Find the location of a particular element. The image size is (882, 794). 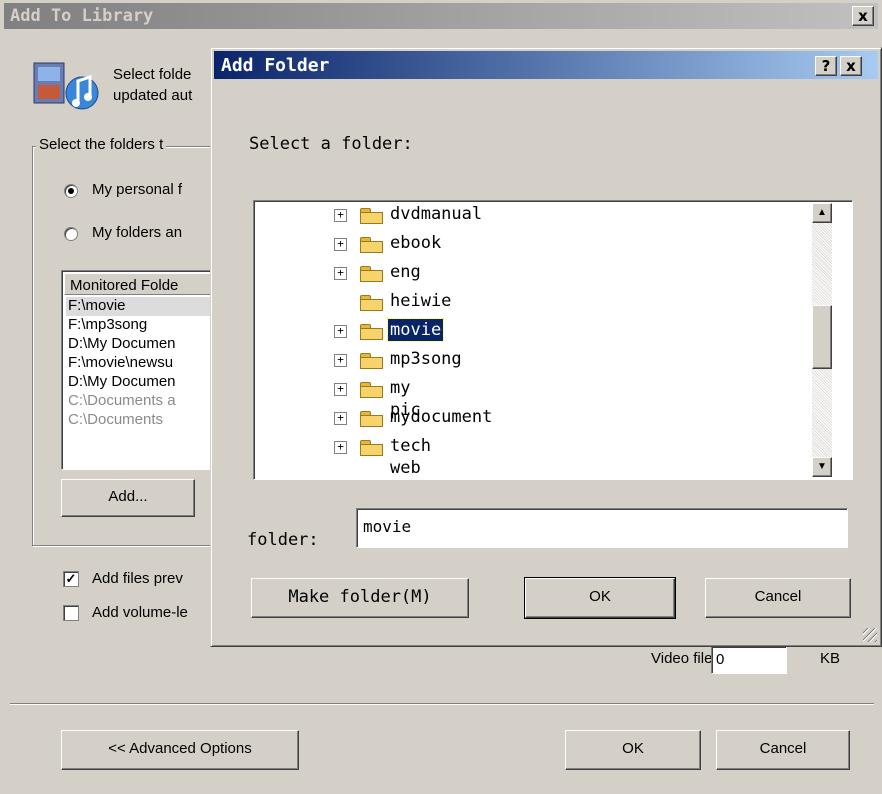

outer-cancel-button: Cancel is located at coordinates (783, 750).